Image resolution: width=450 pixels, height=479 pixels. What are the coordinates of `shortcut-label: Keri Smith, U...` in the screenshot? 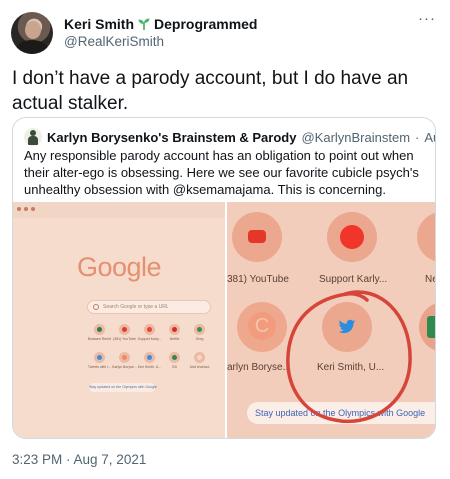 It's located at (149, 367).